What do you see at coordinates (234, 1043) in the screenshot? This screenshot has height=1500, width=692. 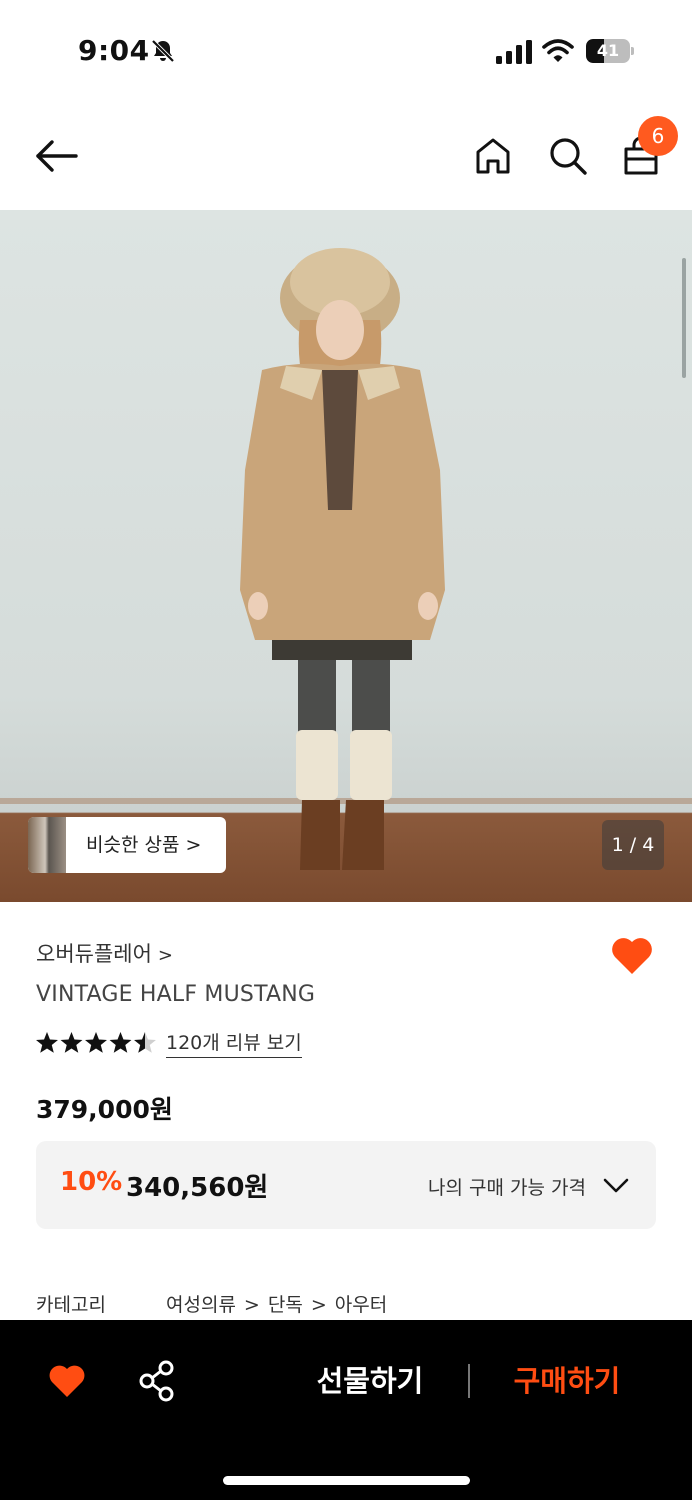 I see `review-link: 120개 리뷰 보기` at bounding box center [234, 1043].